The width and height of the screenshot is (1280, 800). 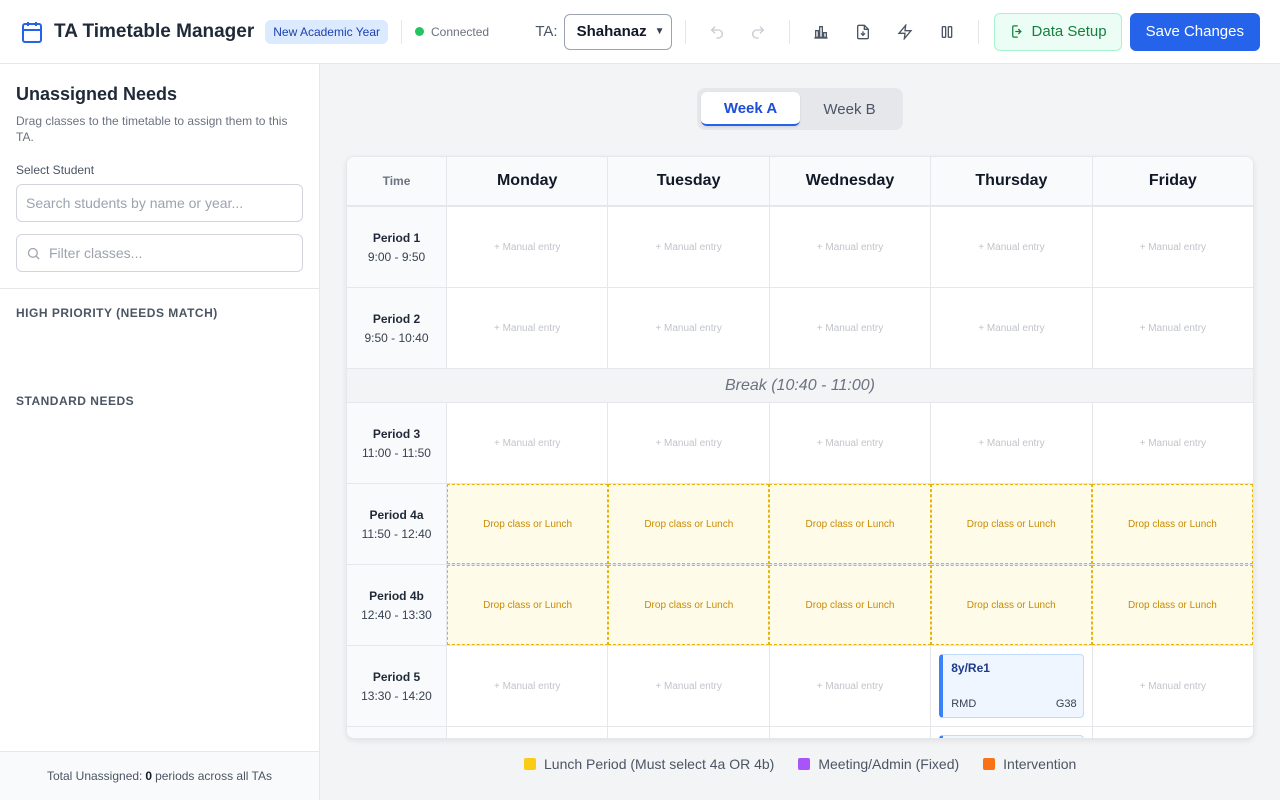 I want to click on period-name: Period 4a, so click(x=396, y=514).